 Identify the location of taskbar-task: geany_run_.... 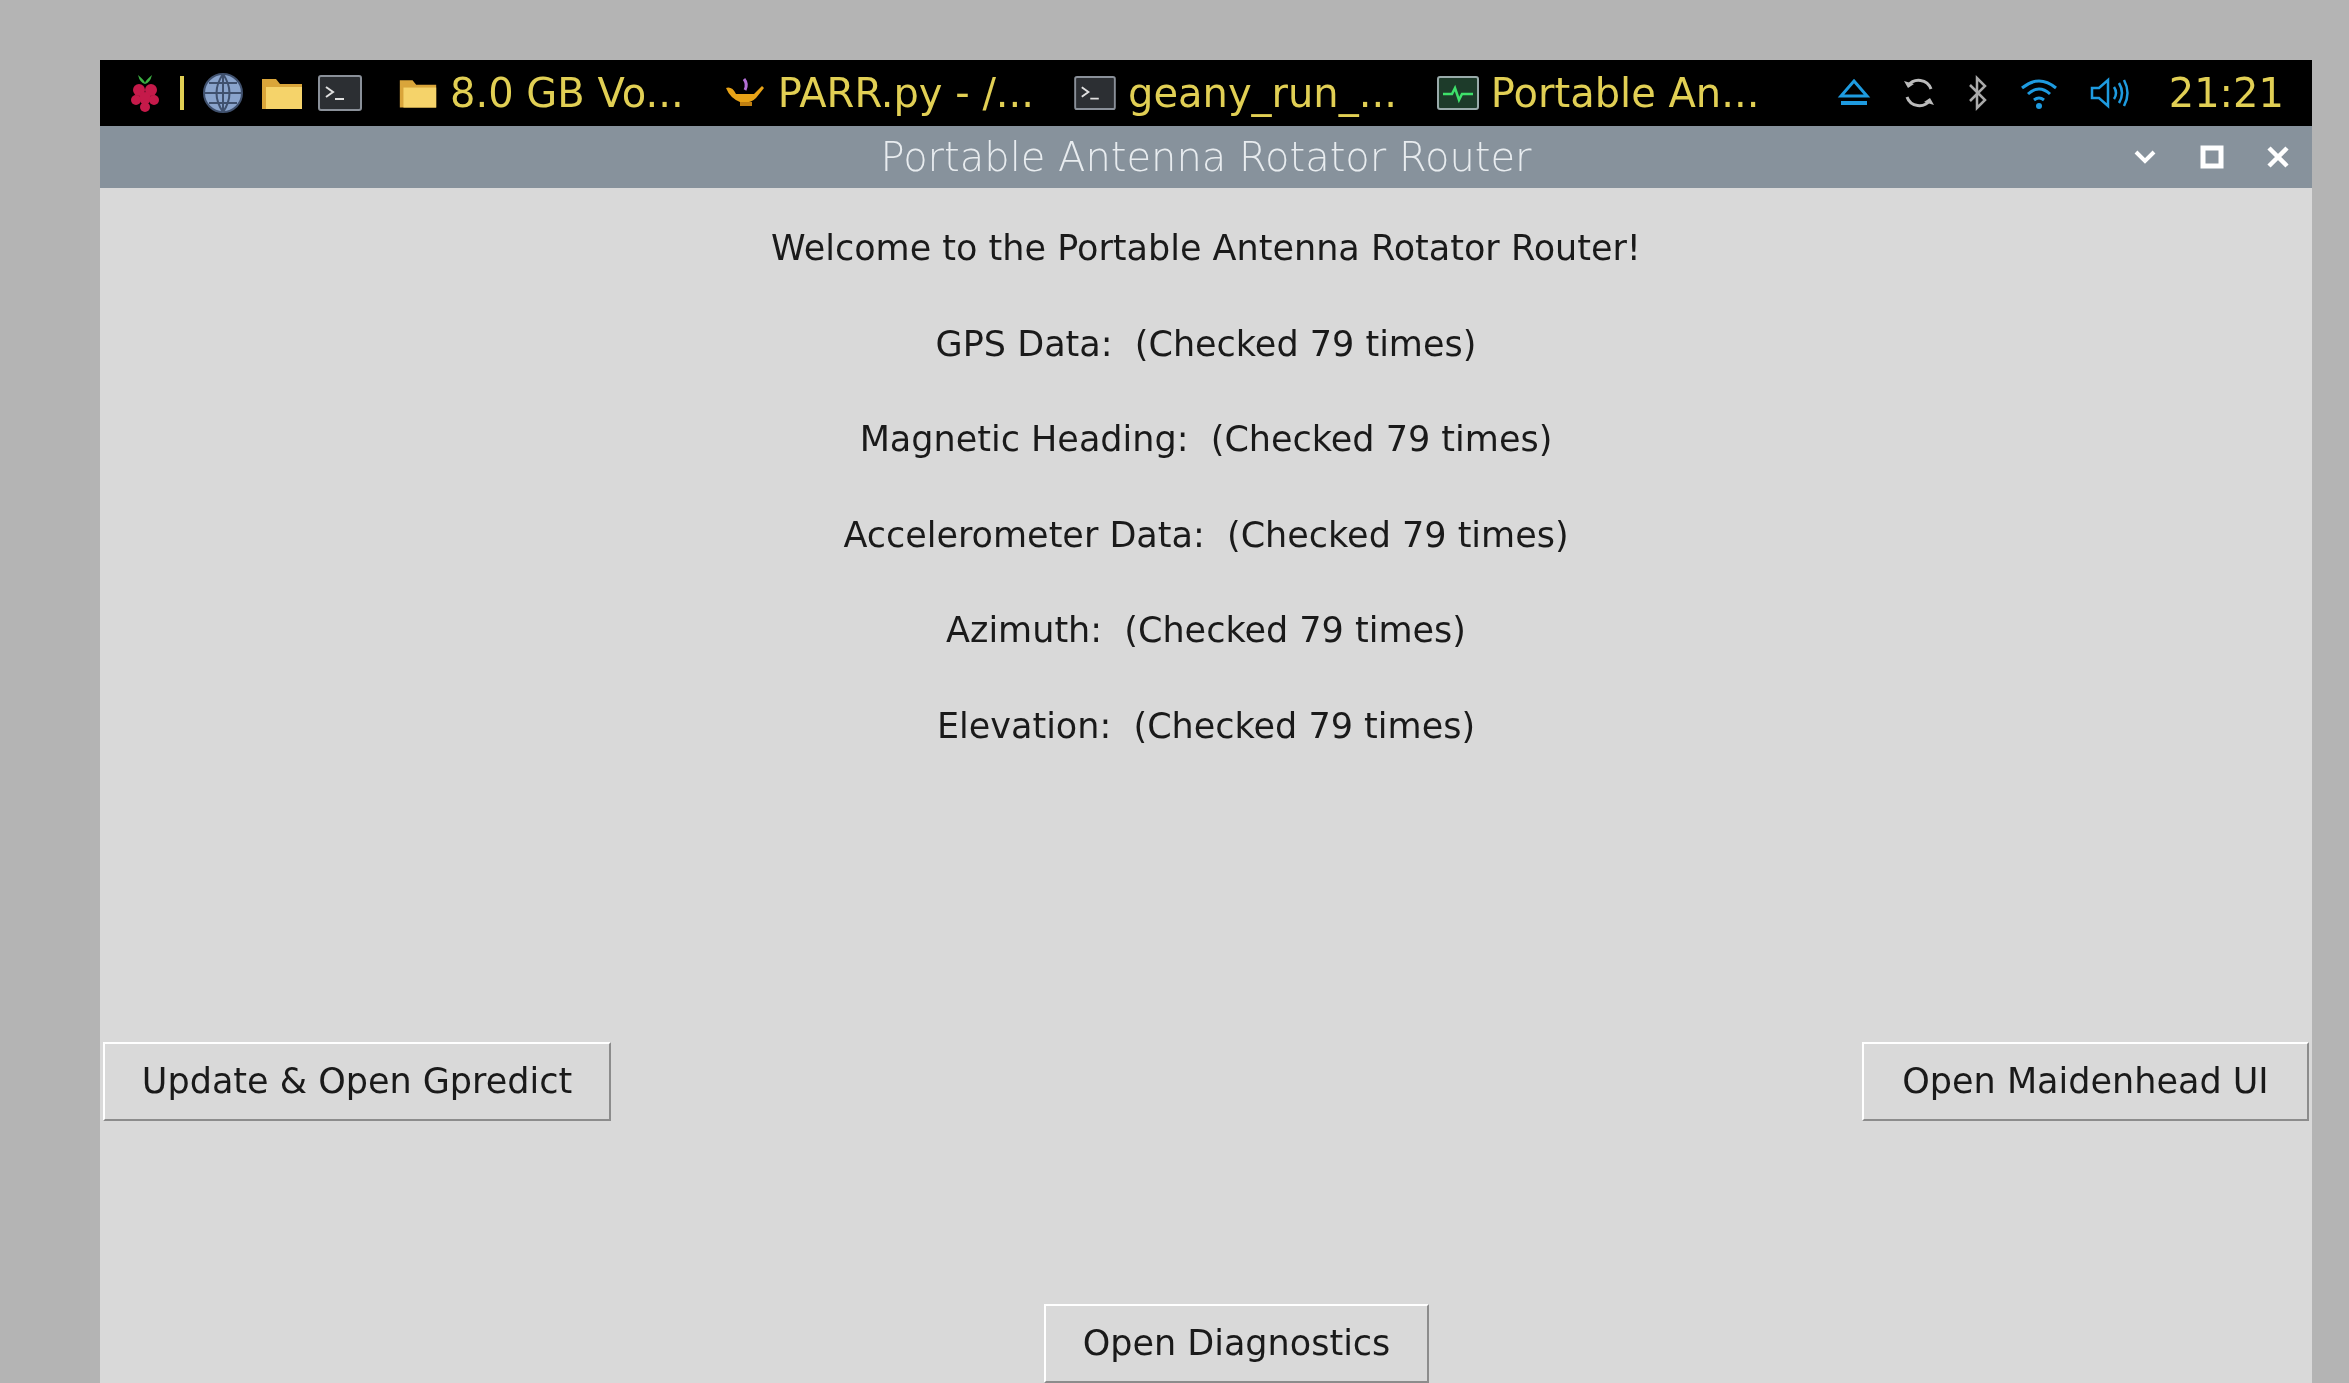
(1235, 93).